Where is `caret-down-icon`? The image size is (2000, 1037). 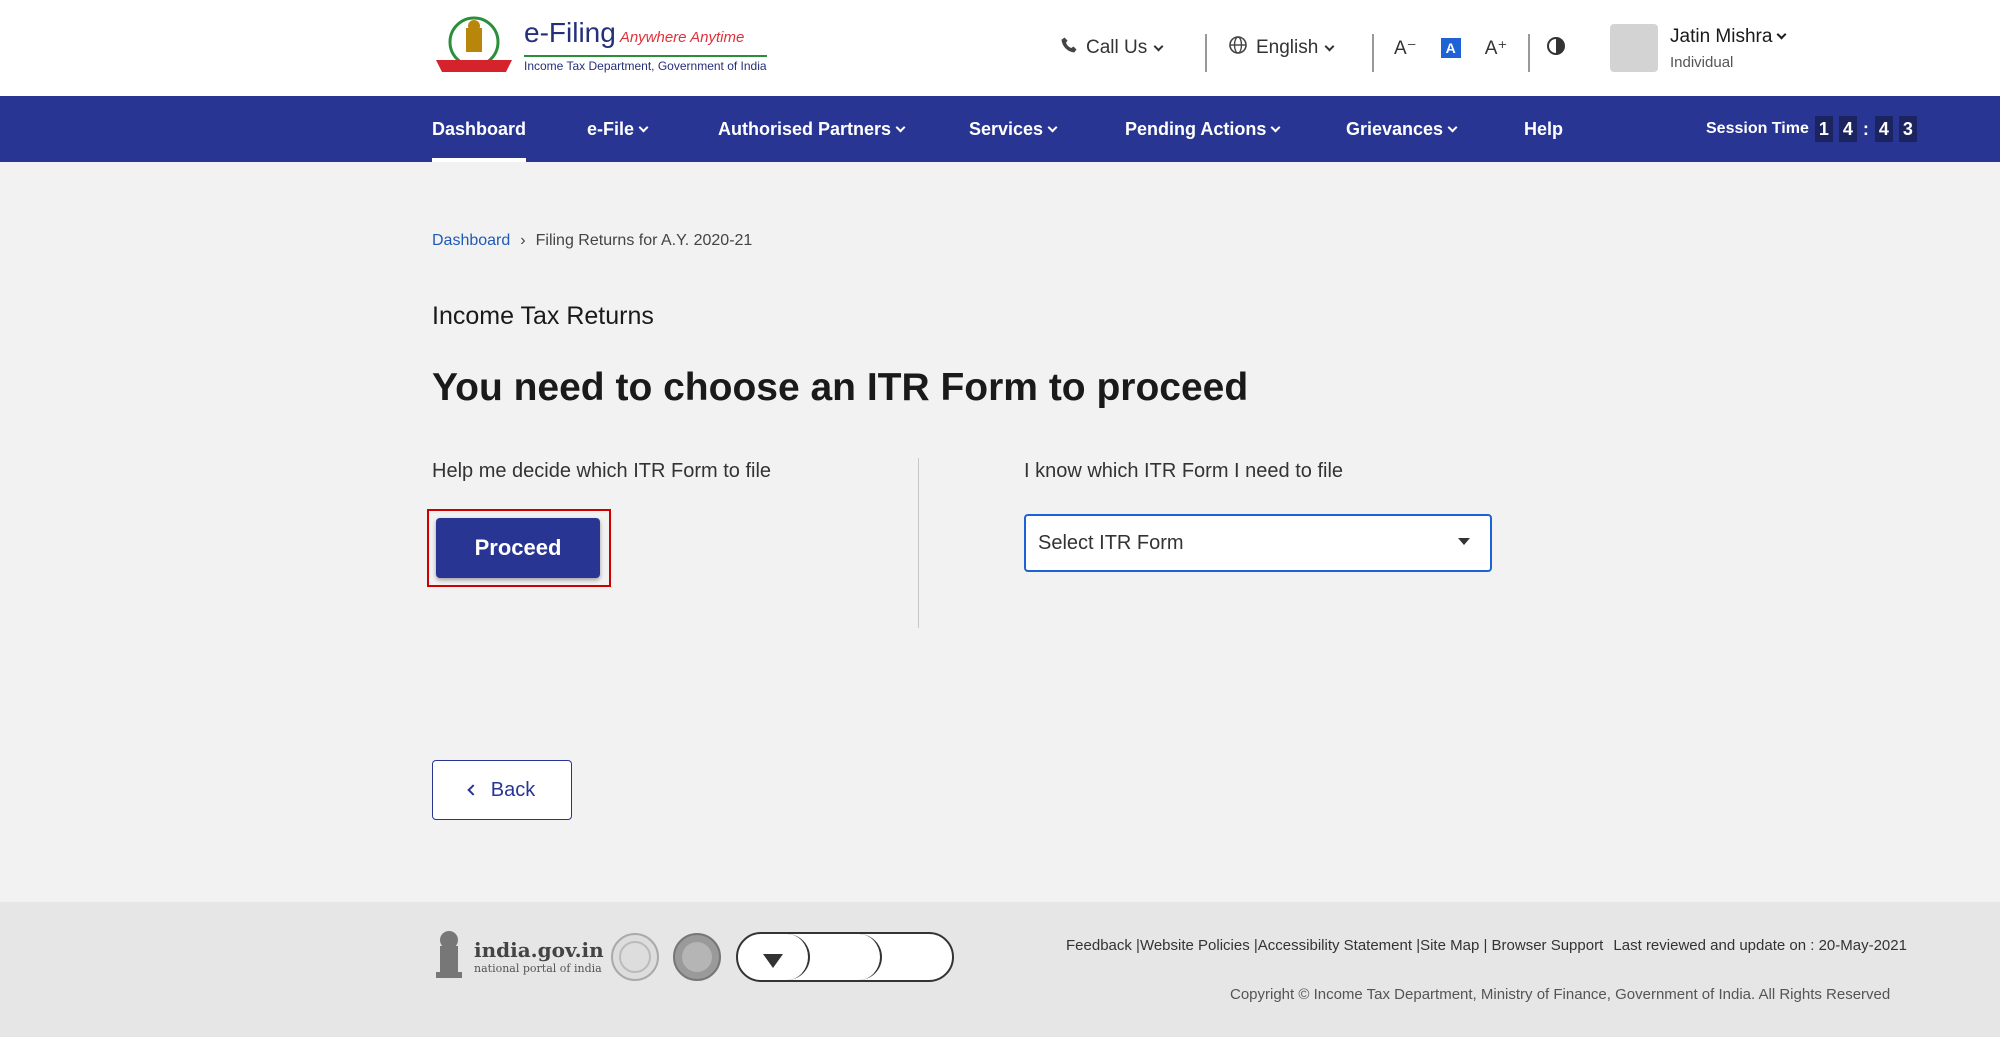
caret-down-icon is located at coordinates (1464, 541).